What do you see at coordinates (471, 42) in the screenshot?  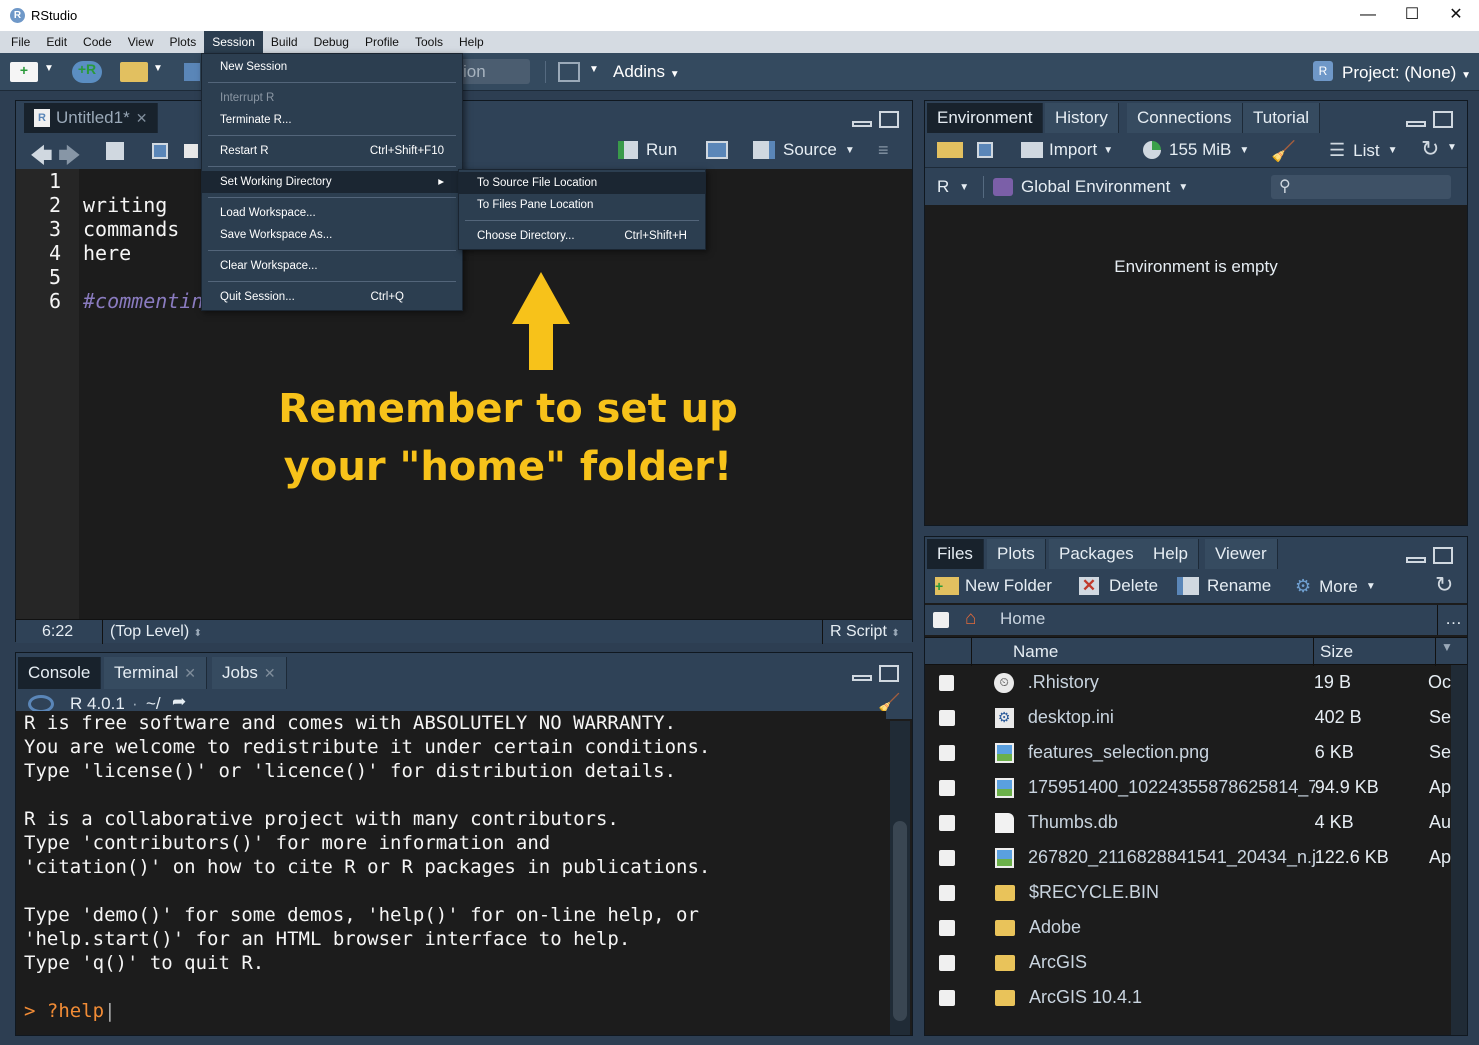 I see `menu-help: Help` at bounding box center [471, 42].